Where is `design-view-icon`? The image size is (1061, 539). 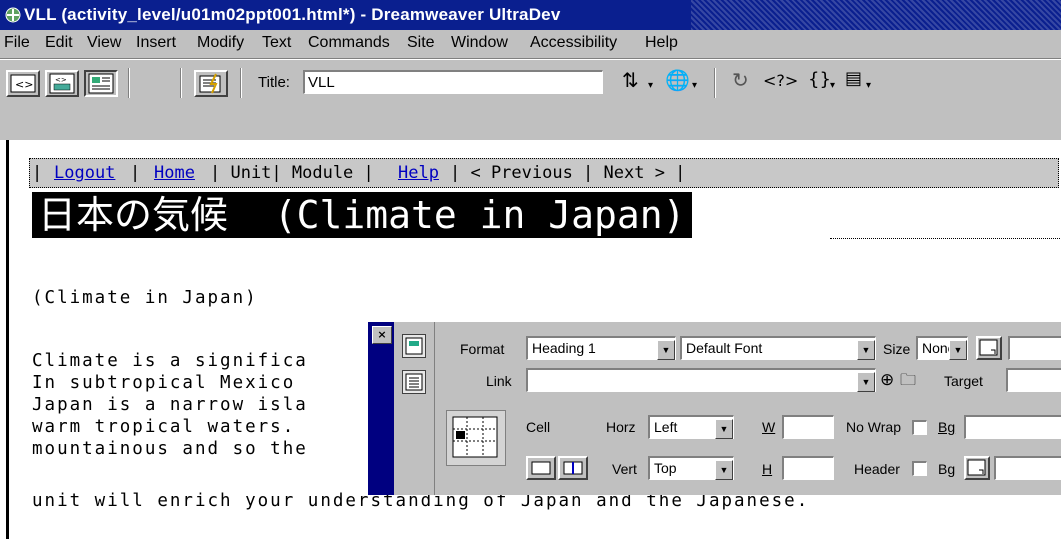 design-view-icon is located at coordinates (101, 83).